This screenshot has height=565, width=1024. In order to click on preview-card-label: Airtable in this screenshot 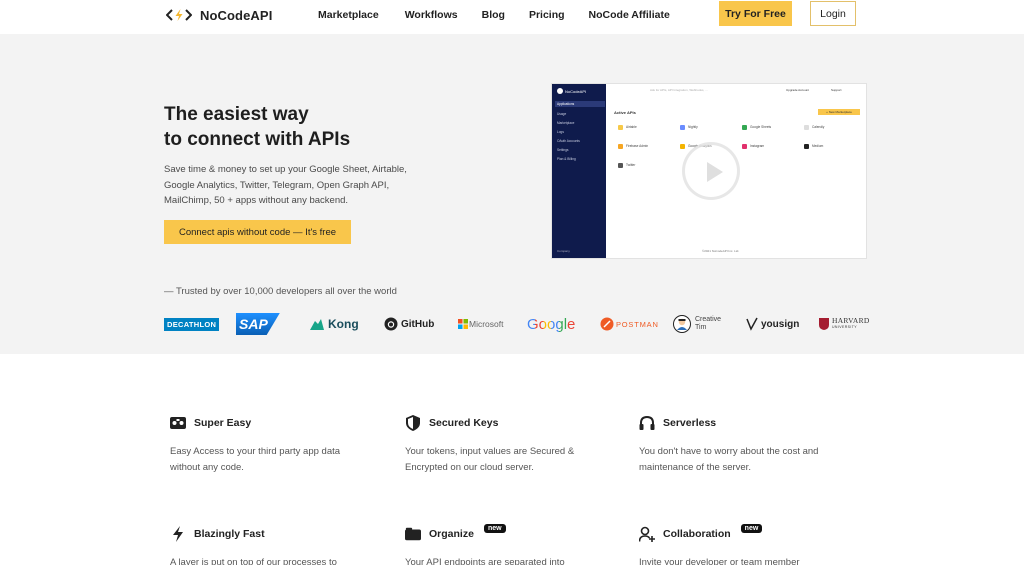, I will do `click(631, 127)`.